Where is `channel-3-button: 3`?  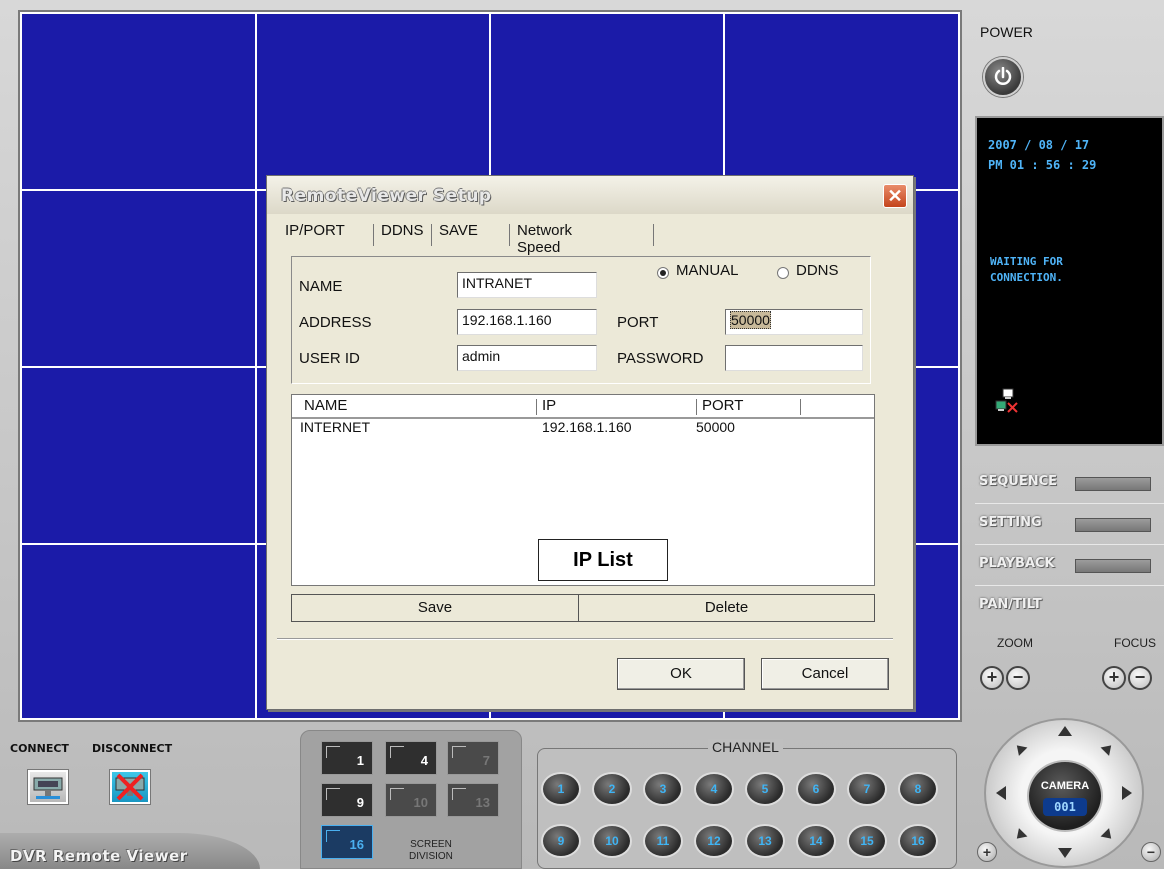
channel-3-button: 3 is located at coordinates (663, 789).